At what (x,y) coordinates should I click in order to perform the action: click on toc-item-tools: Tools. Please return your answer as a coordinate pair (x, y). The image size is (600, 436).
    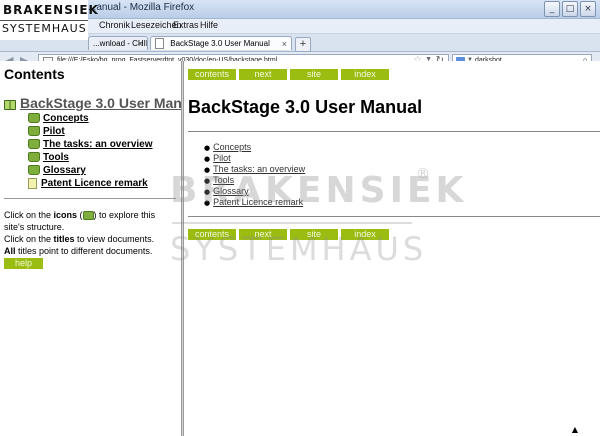
    Looking at the image, I should click on (90, 157).